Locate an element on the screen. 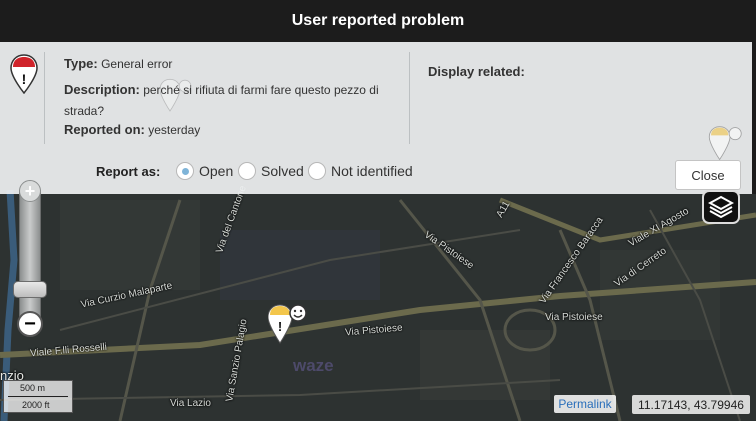 Image resolution: width=756 pixels, height=421 pixels. radio-open: Open is located at coordinates (204, 171).